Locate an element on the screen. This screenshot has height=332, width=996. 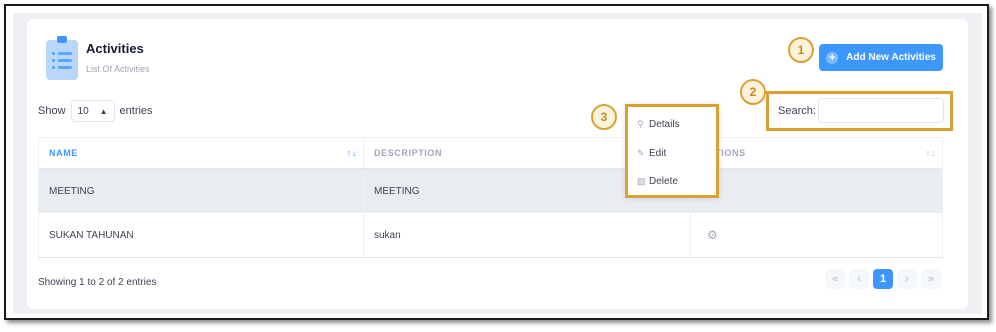
search-icon: ⚲︎ is located at coordinates (640, 124).